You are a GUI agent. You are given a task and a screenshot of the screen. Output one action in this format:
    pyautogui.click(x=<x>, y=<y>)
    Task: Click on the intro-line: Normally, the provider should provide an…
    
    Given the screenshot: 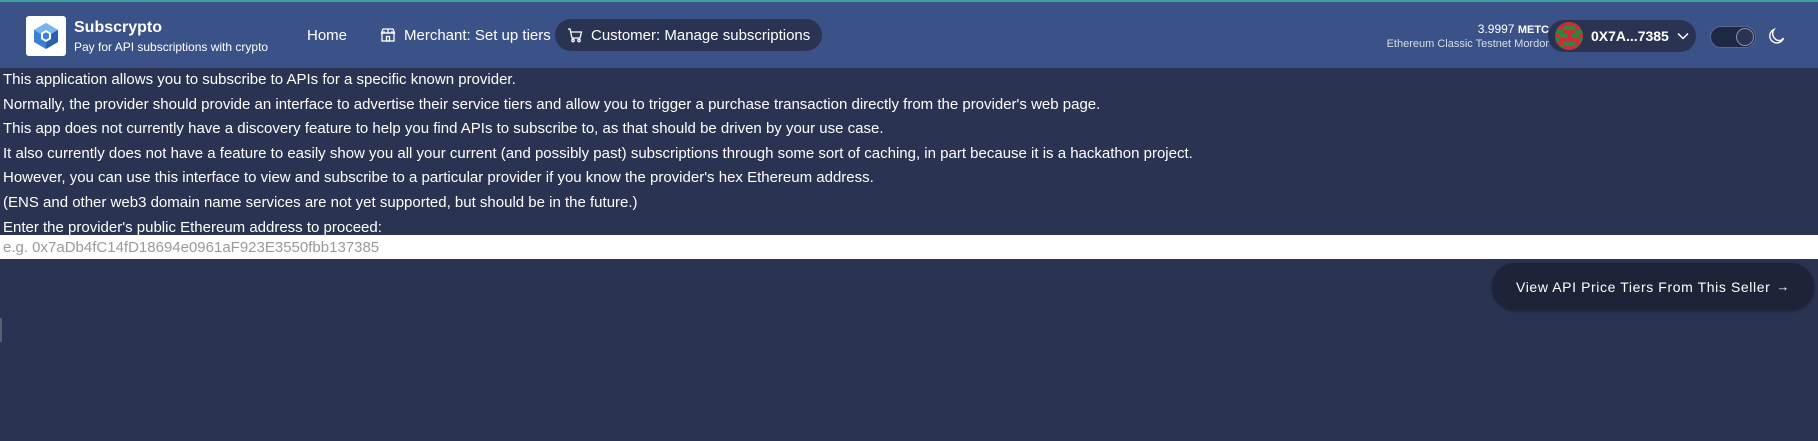 What is the action you would take?
    pyautogui.click(x=552, y=104)
    